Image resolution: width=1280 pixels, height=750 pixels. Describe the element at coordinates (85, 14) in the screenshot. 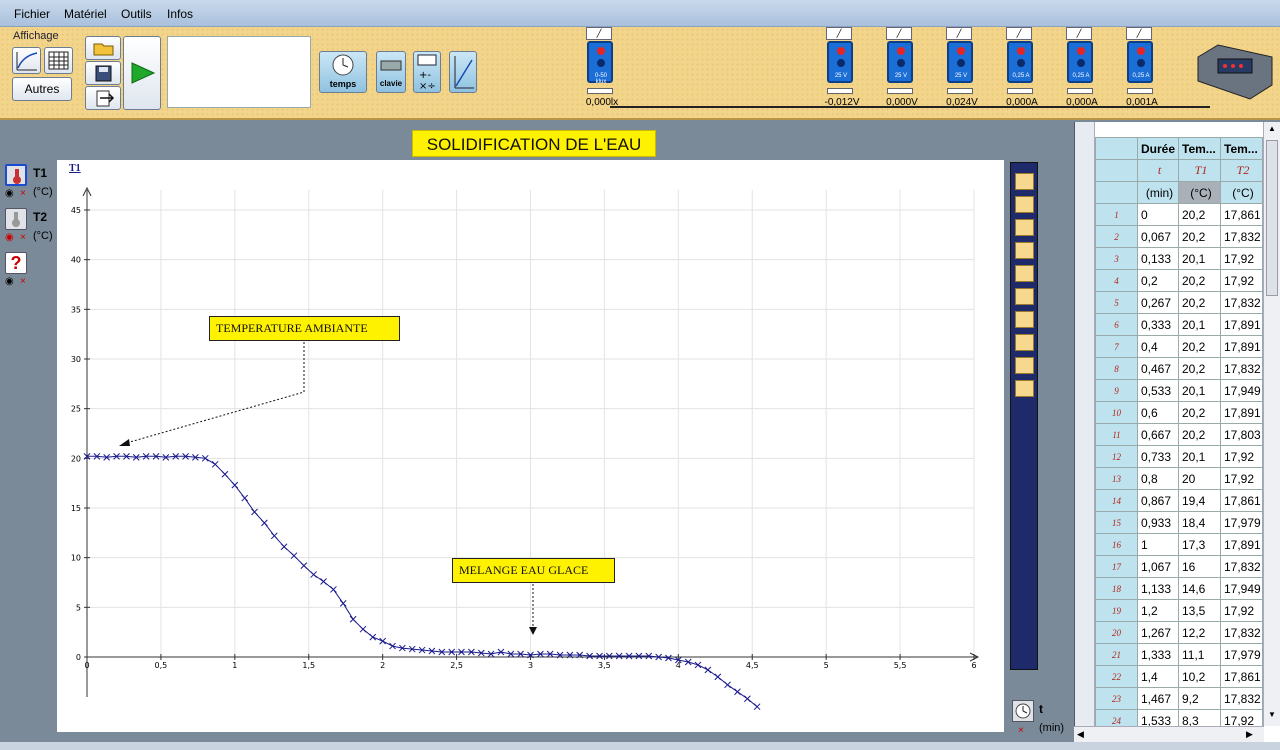

I see `menu-materiel: Matériel` at that location.